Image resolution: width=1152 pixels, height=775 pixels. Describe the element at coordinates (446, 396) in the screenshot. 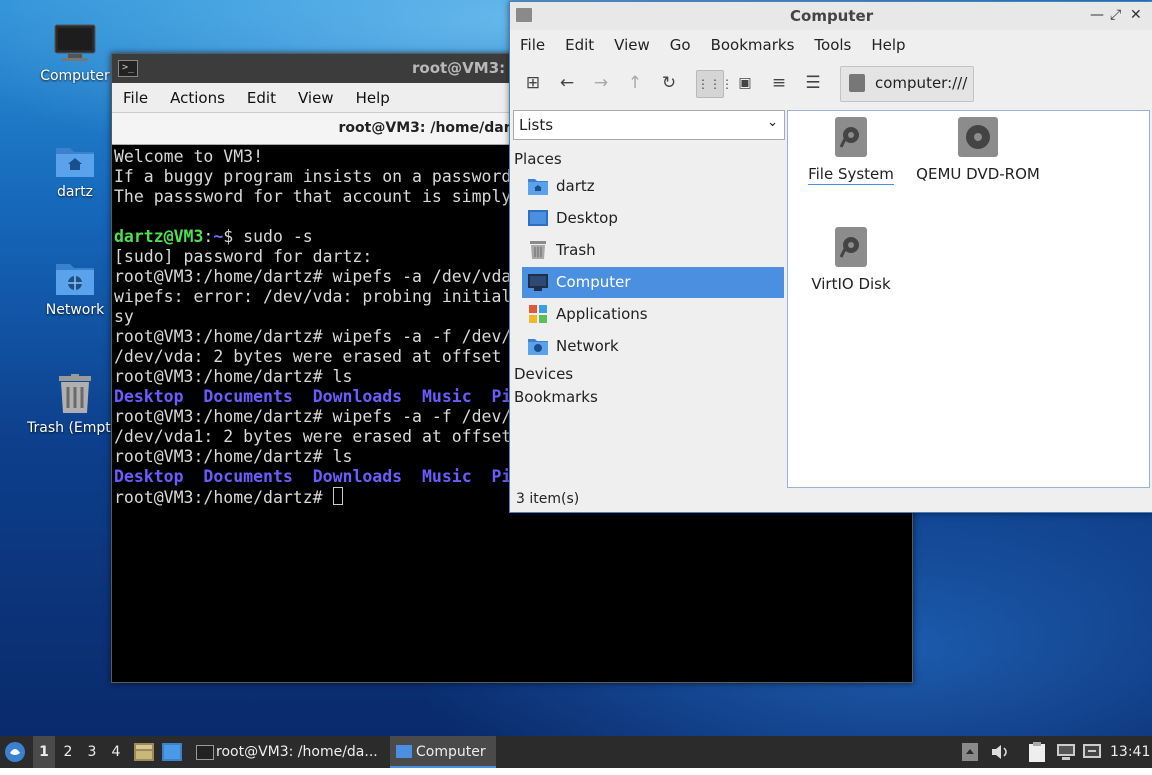

I see `ls-entry: Music` at that location.